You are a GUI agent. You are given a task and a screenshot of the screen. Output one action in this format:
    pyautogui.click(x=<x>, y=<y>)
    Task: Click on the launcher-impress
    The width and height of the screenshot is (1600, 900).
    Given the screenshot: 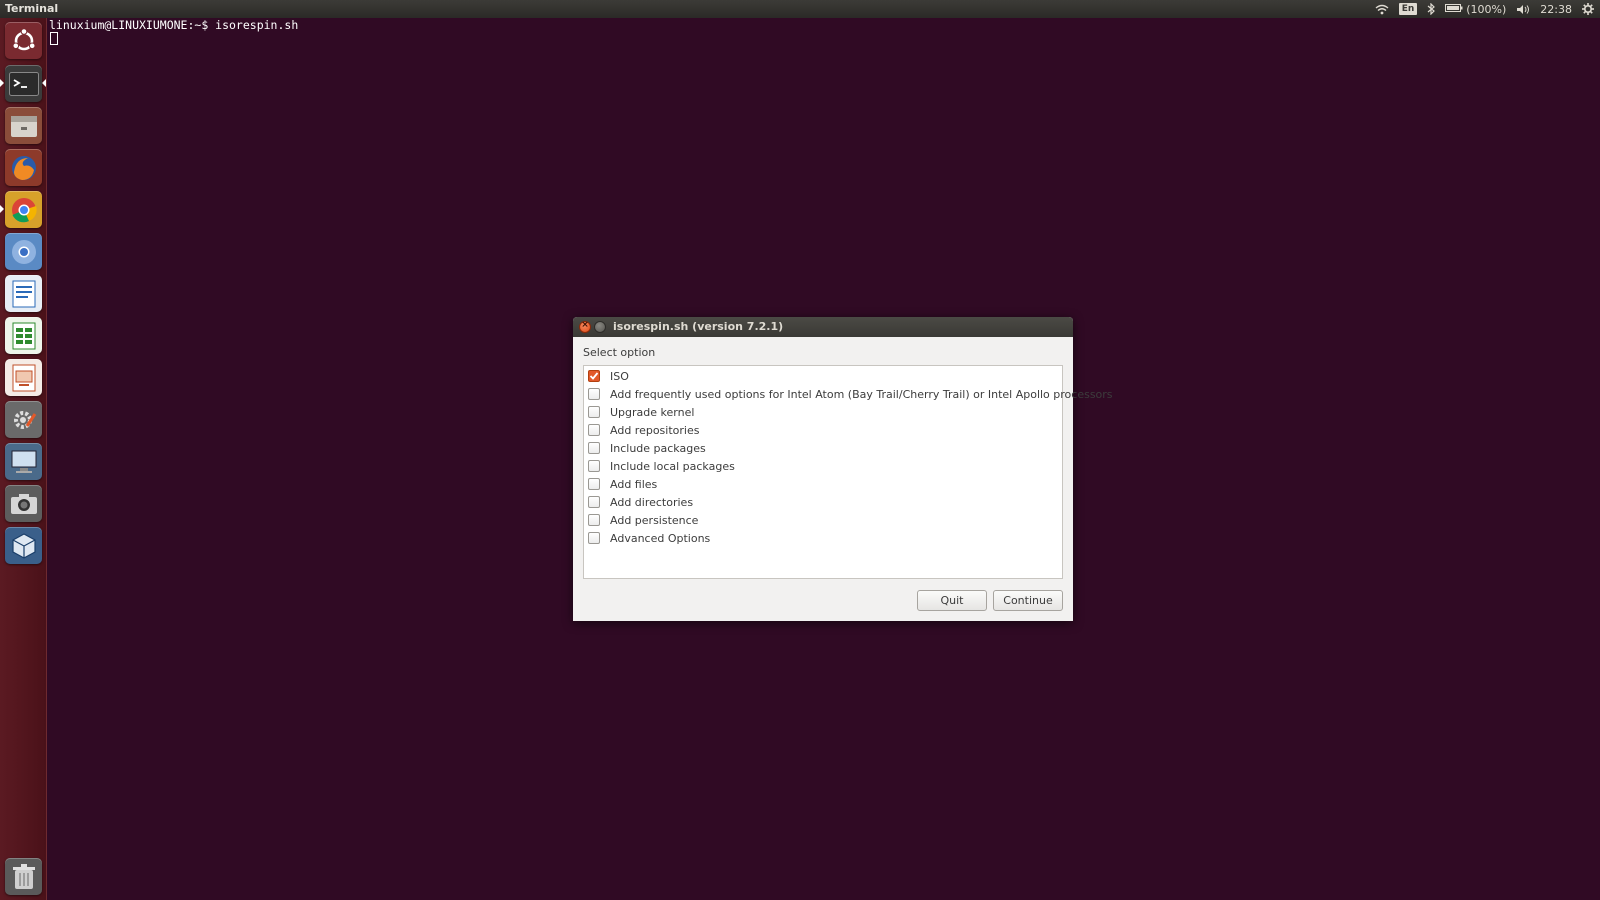 What is the action you would take?
    pyautogui.click(x=23, y=377)
    